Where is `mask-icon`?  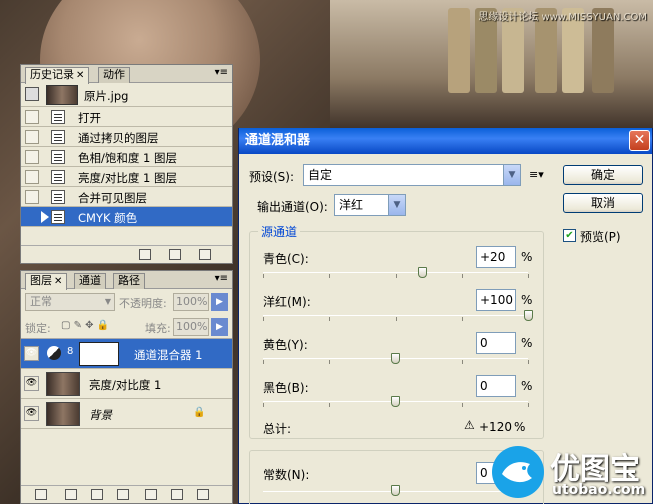
mask-icon is located at coordinates (97, 494).